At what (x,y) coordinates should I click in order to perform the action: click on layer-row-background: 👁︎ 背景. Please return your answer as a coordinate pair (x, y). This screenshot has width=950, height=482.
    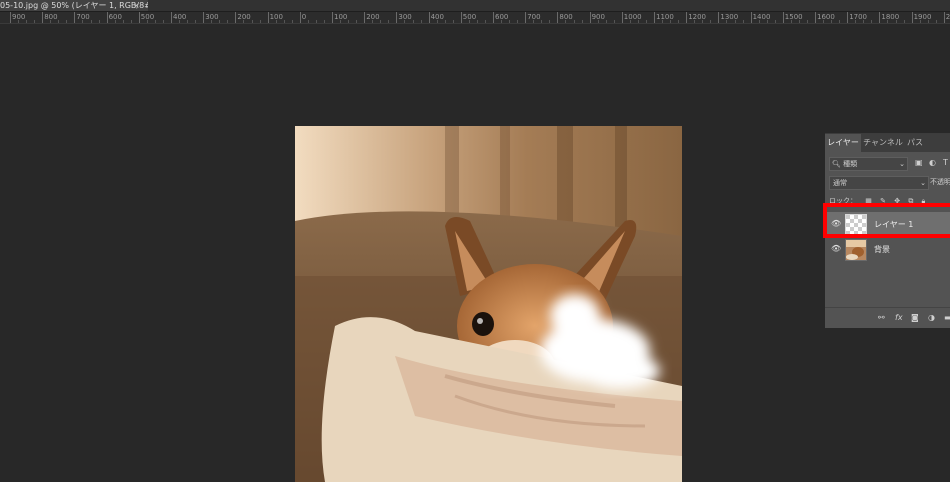
    Looking at the image, I should click on (887, 249).